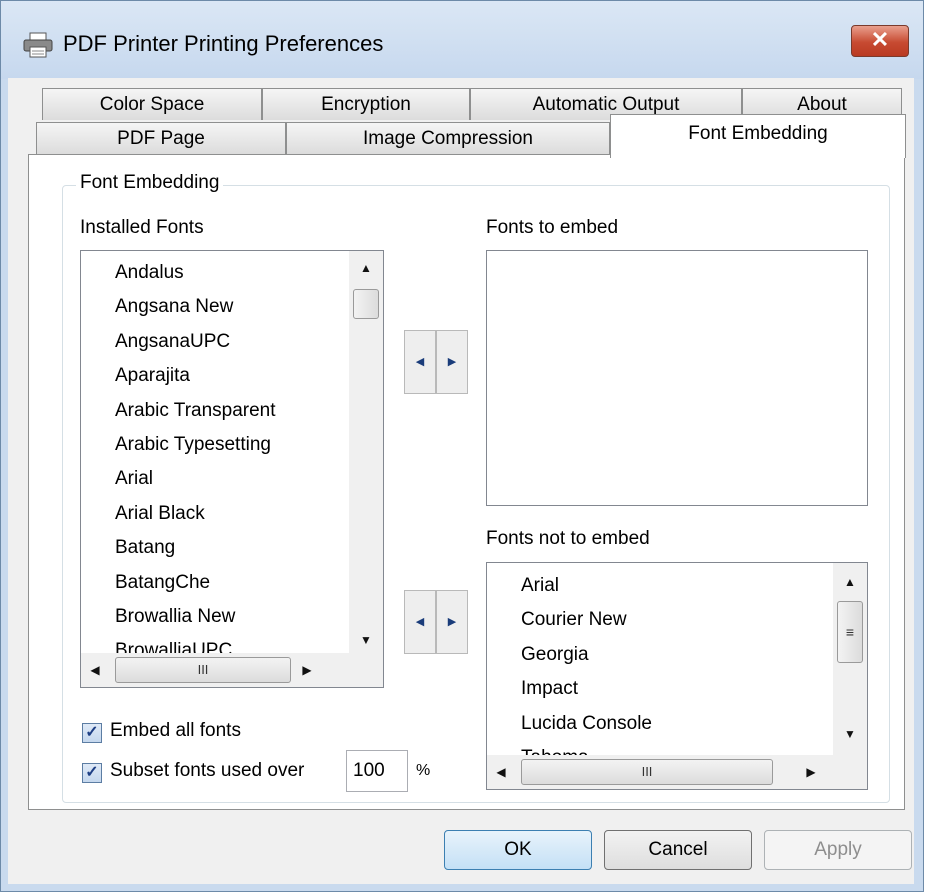 The width and height of the screenshot is (926, 894). I want to click on tab-label: Image Compression, so click(448, 138).